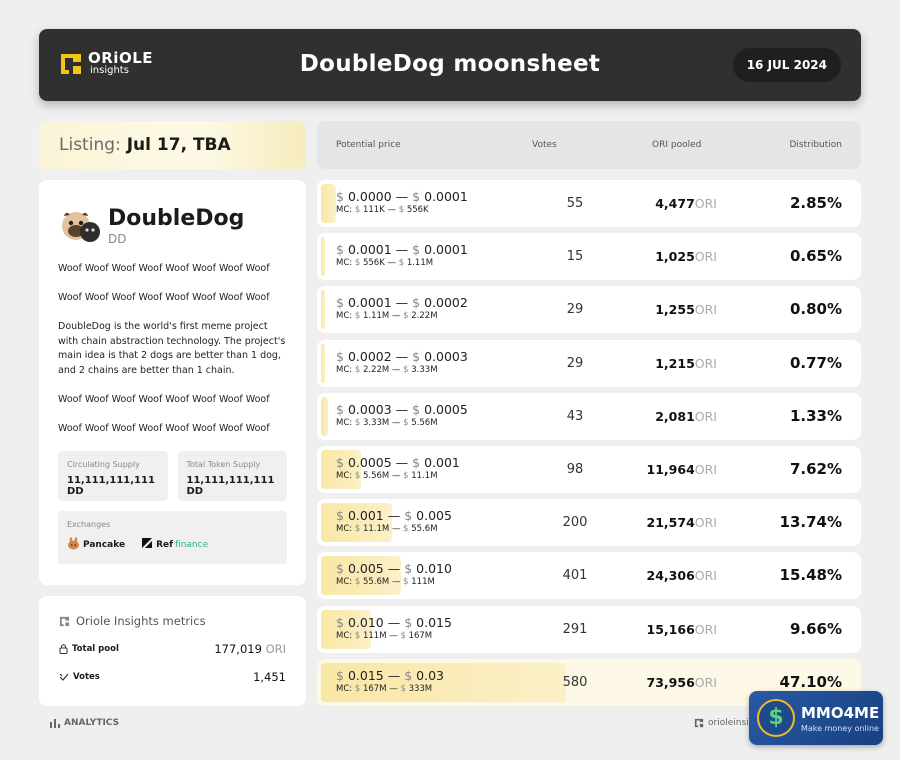  I want to click on row-distribution: 0.65%, so click(815, 256).